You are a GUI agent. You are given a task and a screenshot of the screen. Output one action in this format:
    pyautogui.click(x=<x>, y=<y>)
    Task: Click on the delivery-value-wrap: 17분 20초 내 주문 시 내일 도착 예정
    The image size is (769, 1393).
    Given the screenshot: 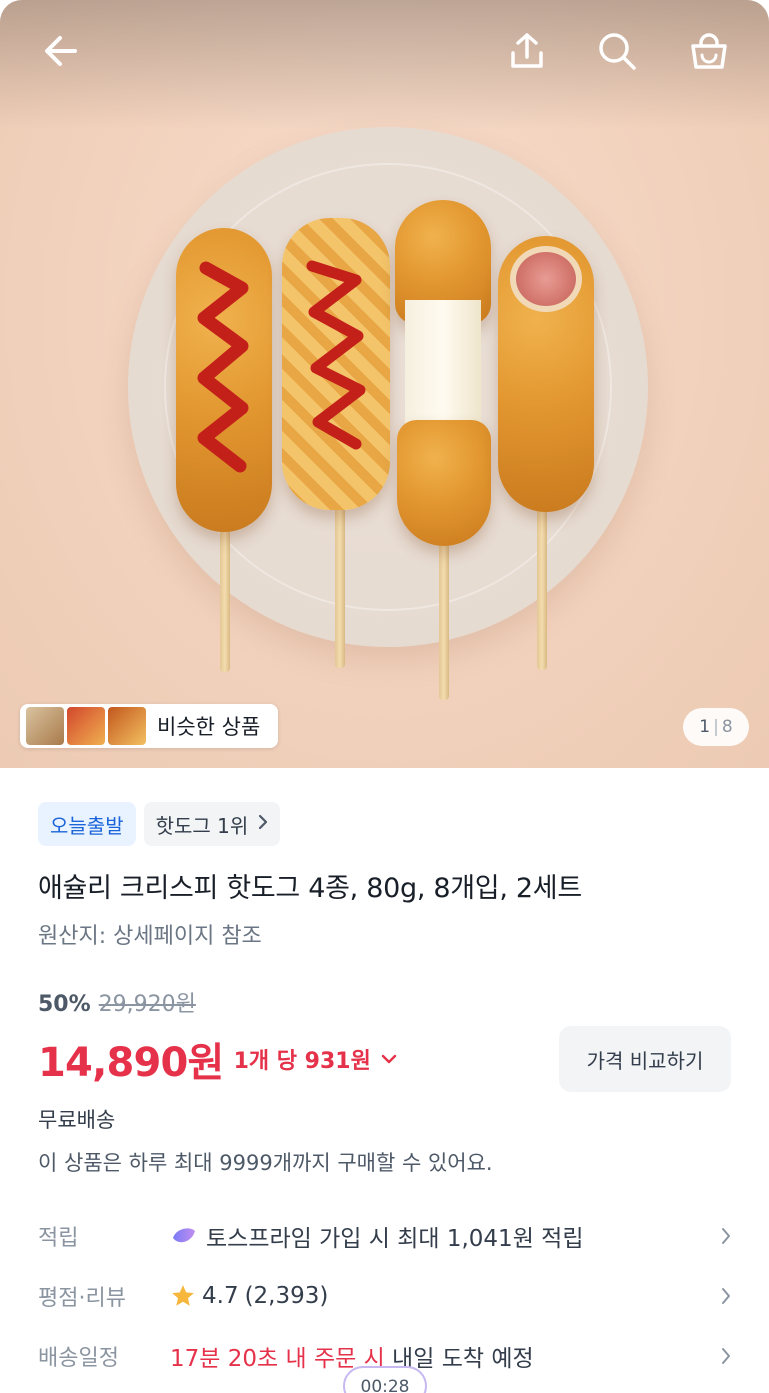 What is the action you would take?
    pyautogui.click(x=440, y=1356)
    